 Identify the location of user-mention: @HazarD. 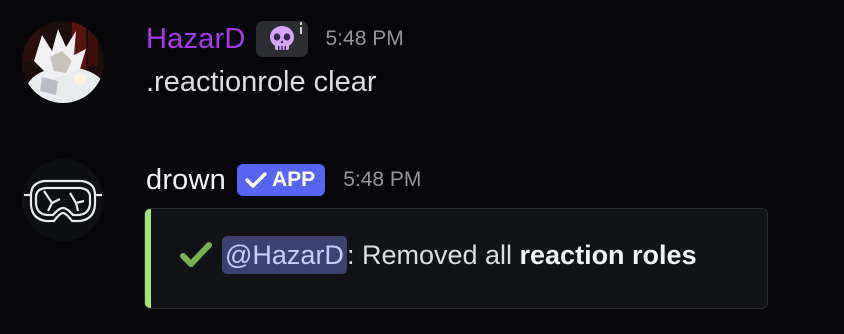
(284, 255).